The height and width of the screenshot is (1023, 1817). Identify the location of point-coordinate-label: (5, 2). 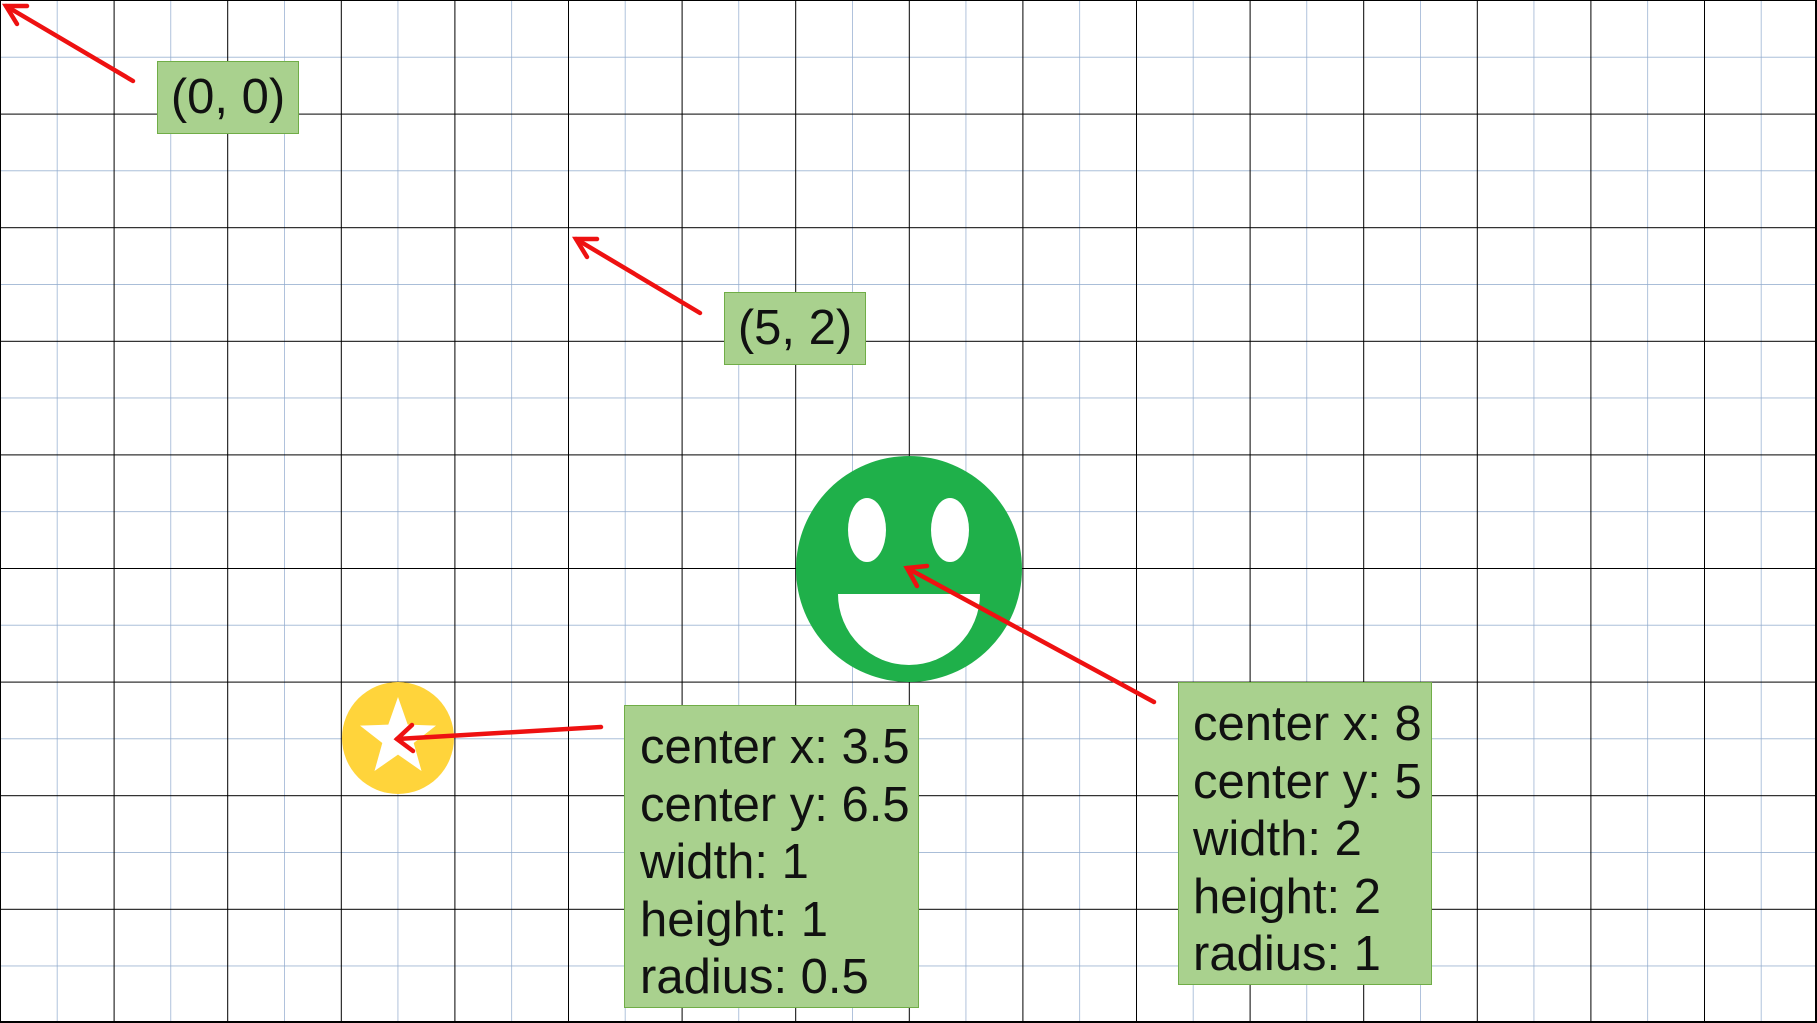
(795, 328).